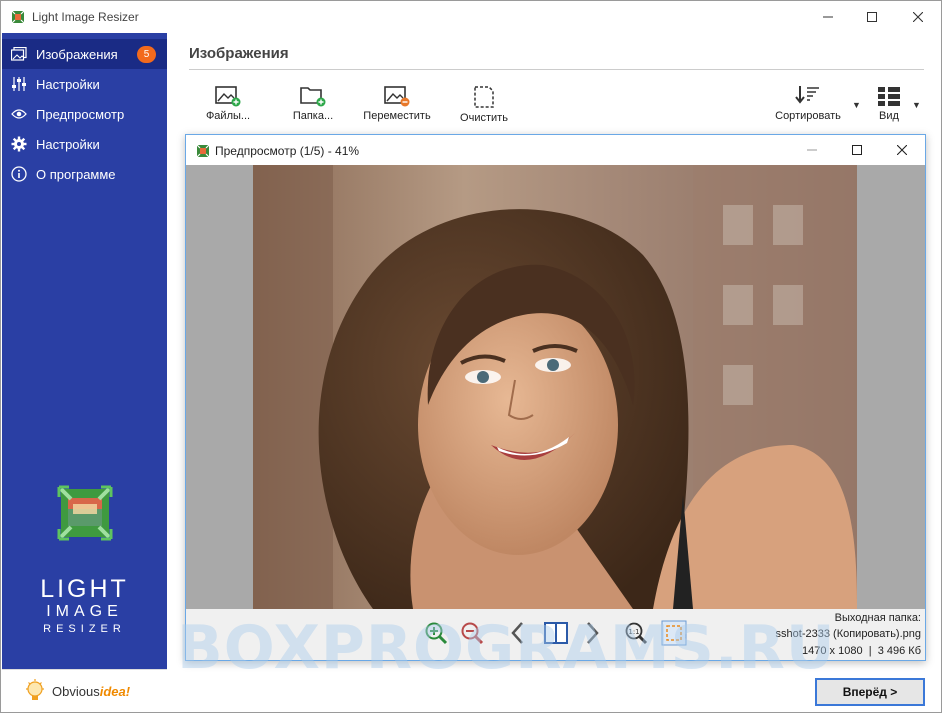  I want to click on sidebar-item-options: Настройки, so click(84, 144).